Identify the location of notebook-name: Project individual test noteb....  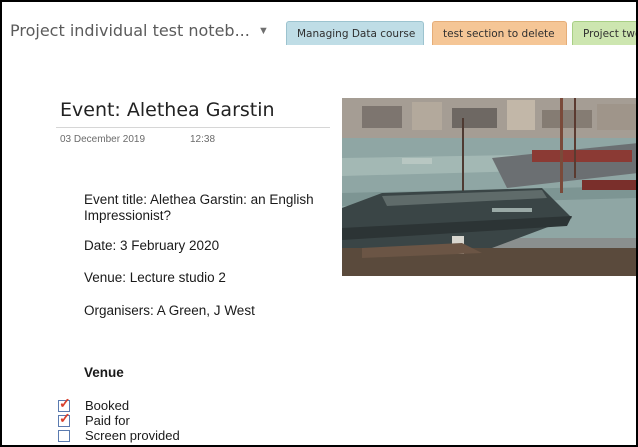
(130, 30).